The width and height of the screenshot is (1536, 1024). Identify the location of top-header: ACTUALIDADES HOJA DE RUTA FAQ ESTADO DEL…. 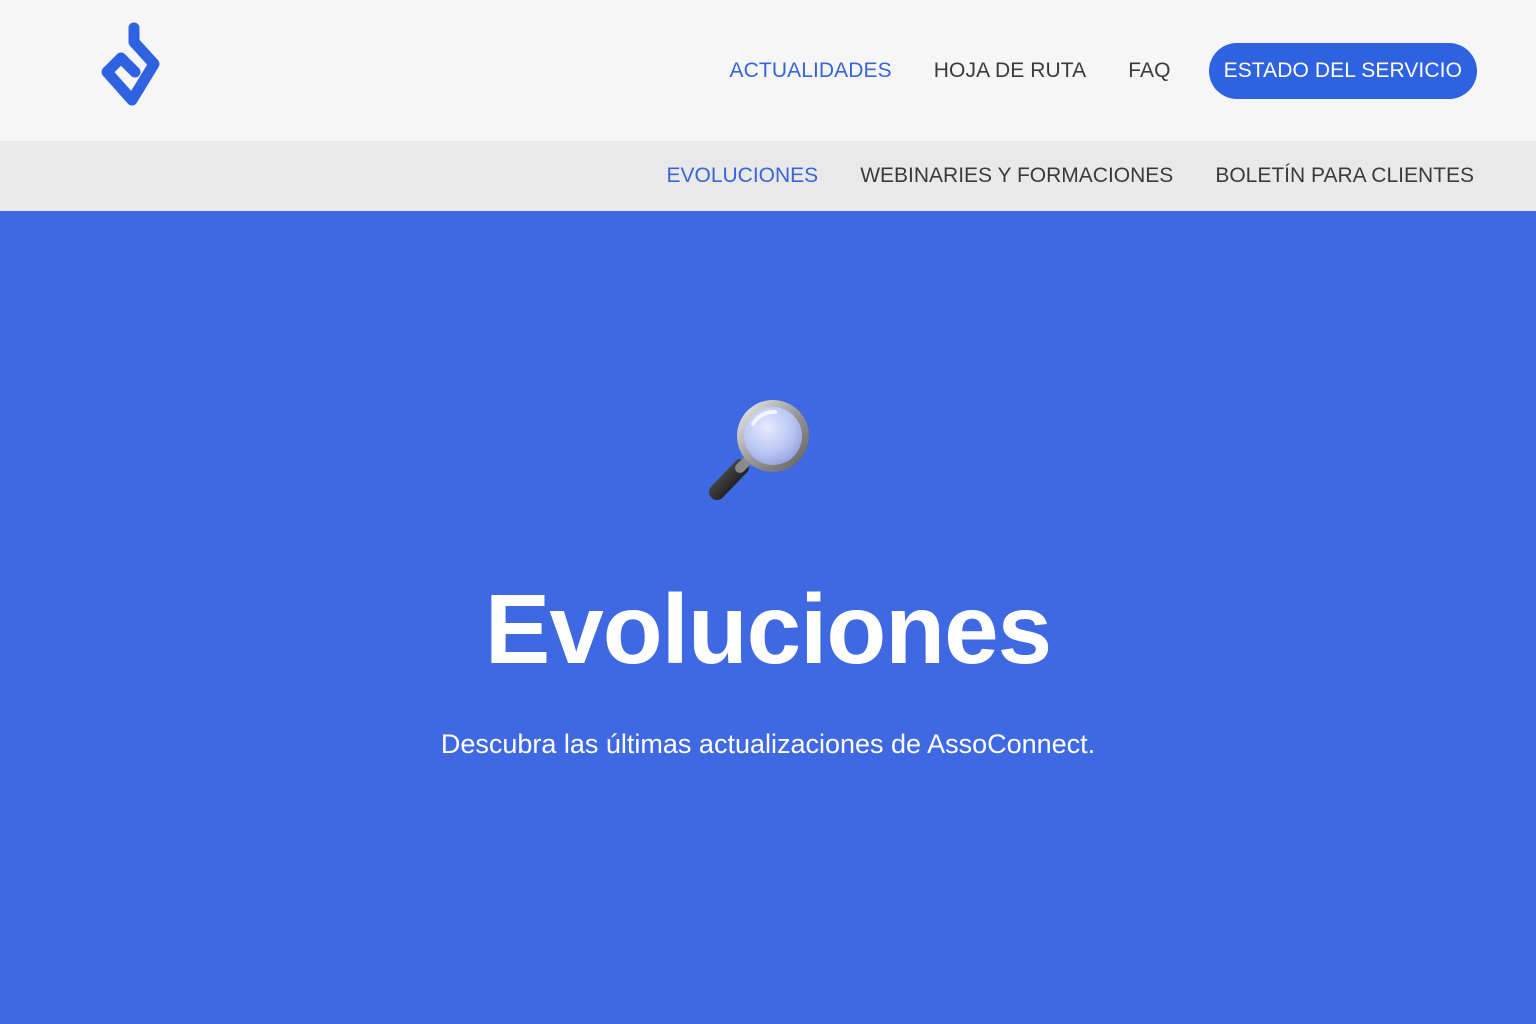
(768, 70).